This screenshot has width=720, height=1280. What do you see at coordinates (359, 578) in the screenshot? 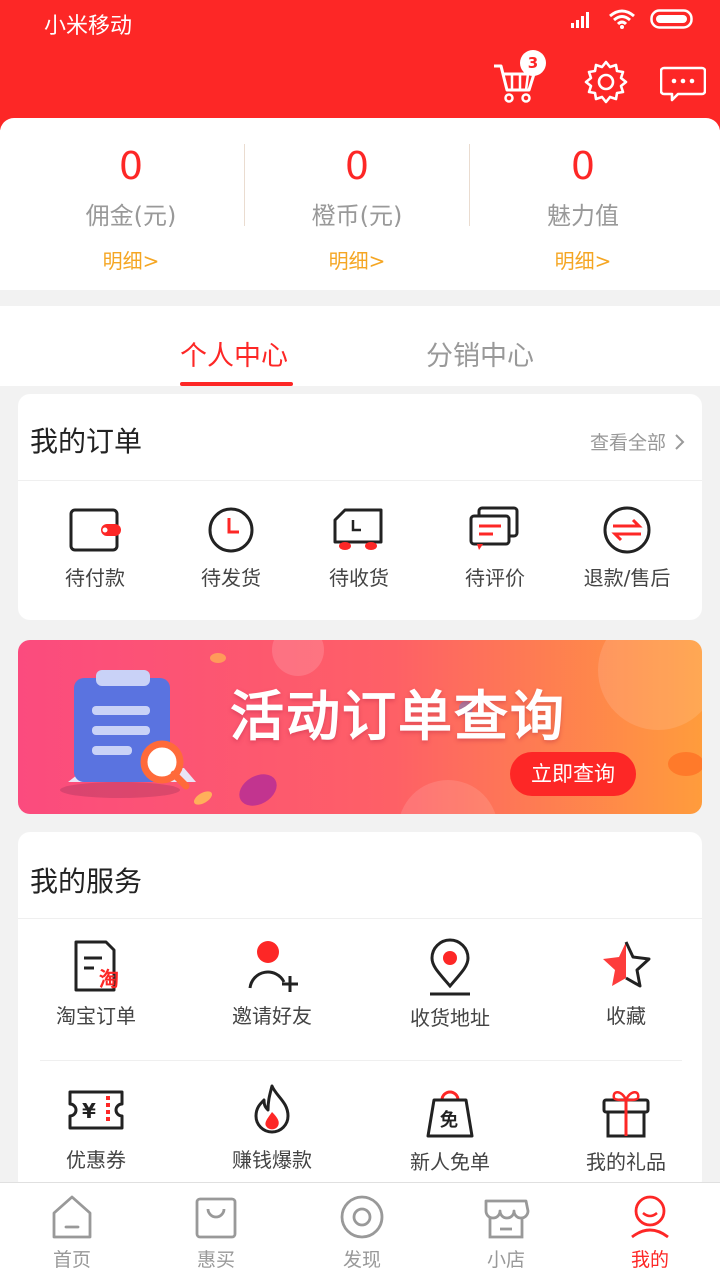
I see `order-label: 待收货` at bounding box center [359, 578].